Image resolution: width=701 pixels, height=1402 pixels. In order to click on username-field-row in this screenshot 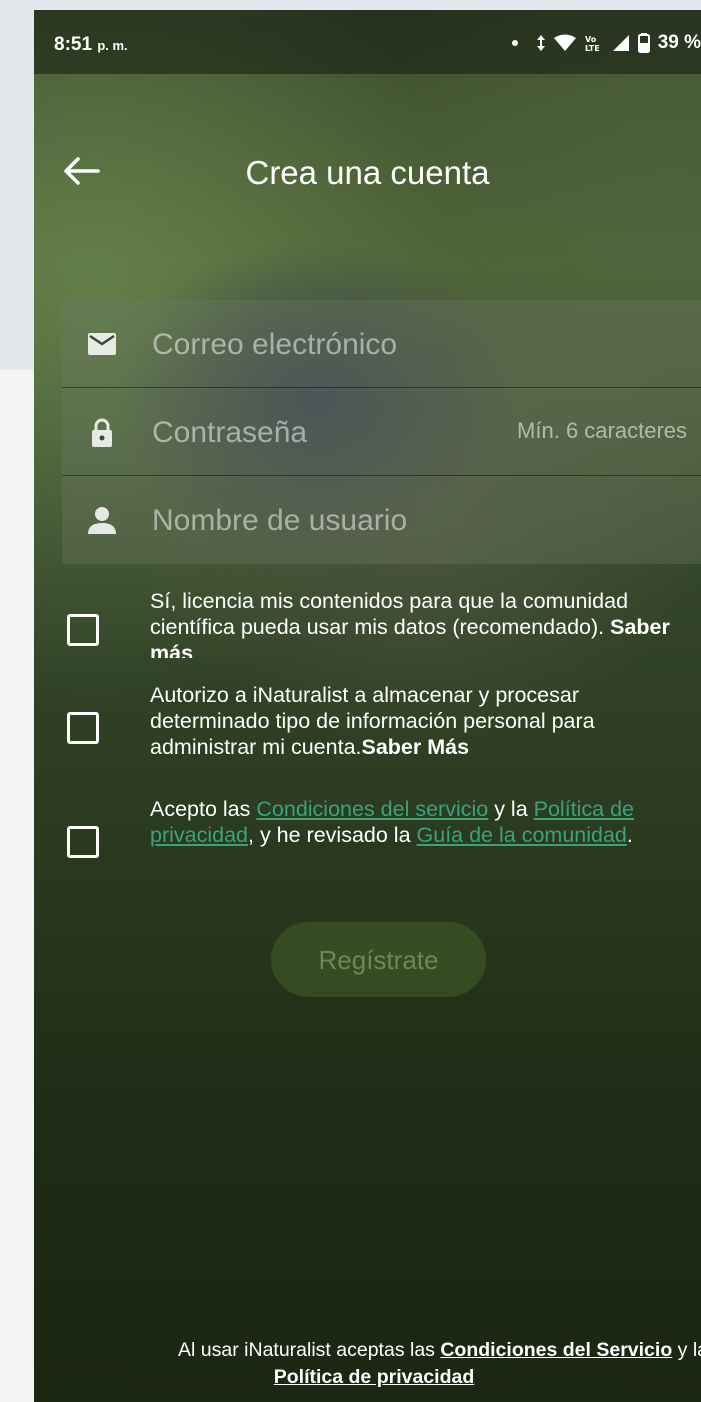, I will do `click(381, 520)`.